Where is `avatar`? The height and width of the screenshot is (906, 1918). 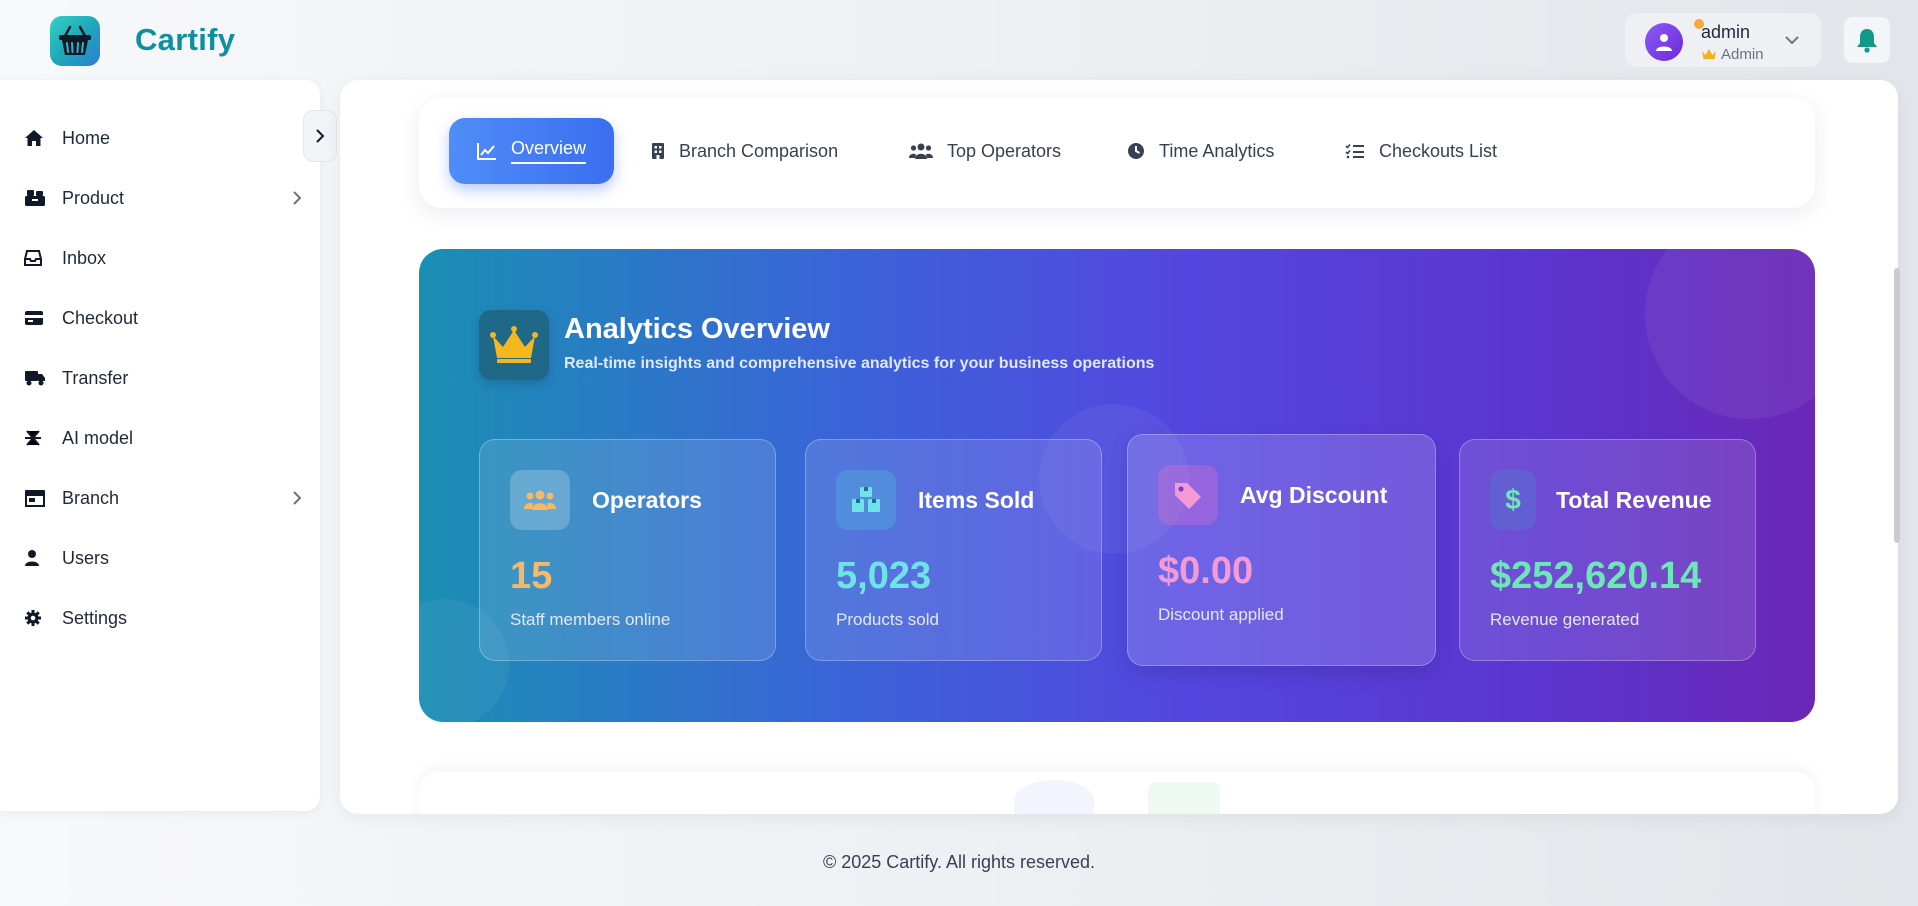
avatar is located at coordinates (1664, 42).